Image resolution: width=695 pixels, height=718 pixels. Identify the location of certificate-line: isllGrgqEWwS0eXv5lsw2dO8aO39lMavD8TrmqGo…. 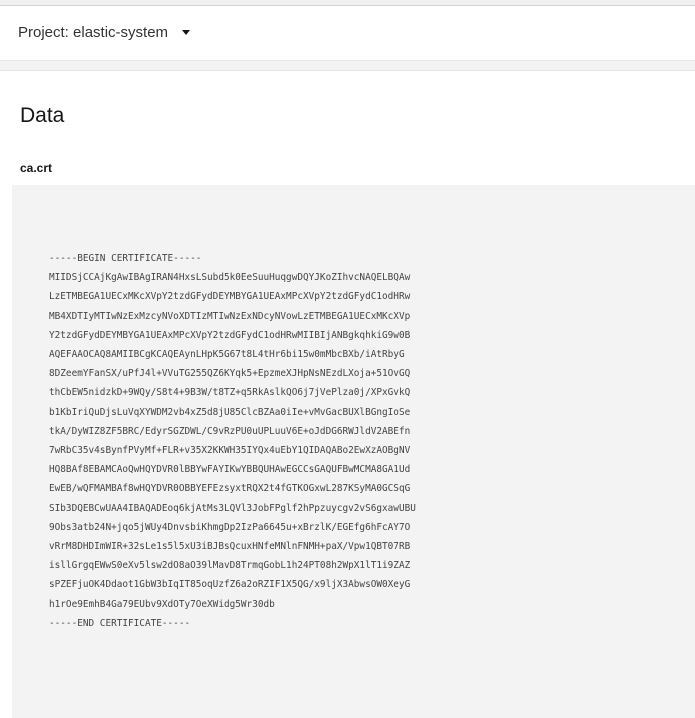
(230, 566).